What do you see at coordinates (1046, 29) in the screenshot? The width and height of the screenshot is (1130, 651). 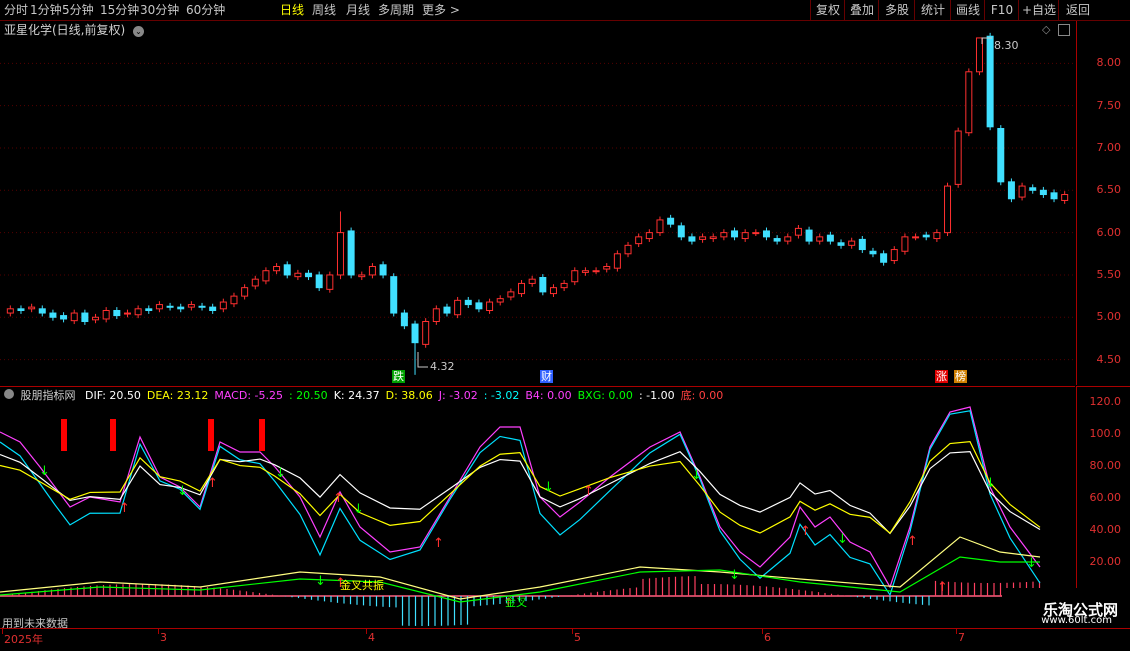 I see `diamond-icon: ◇` at bounding box center [1046, 29].